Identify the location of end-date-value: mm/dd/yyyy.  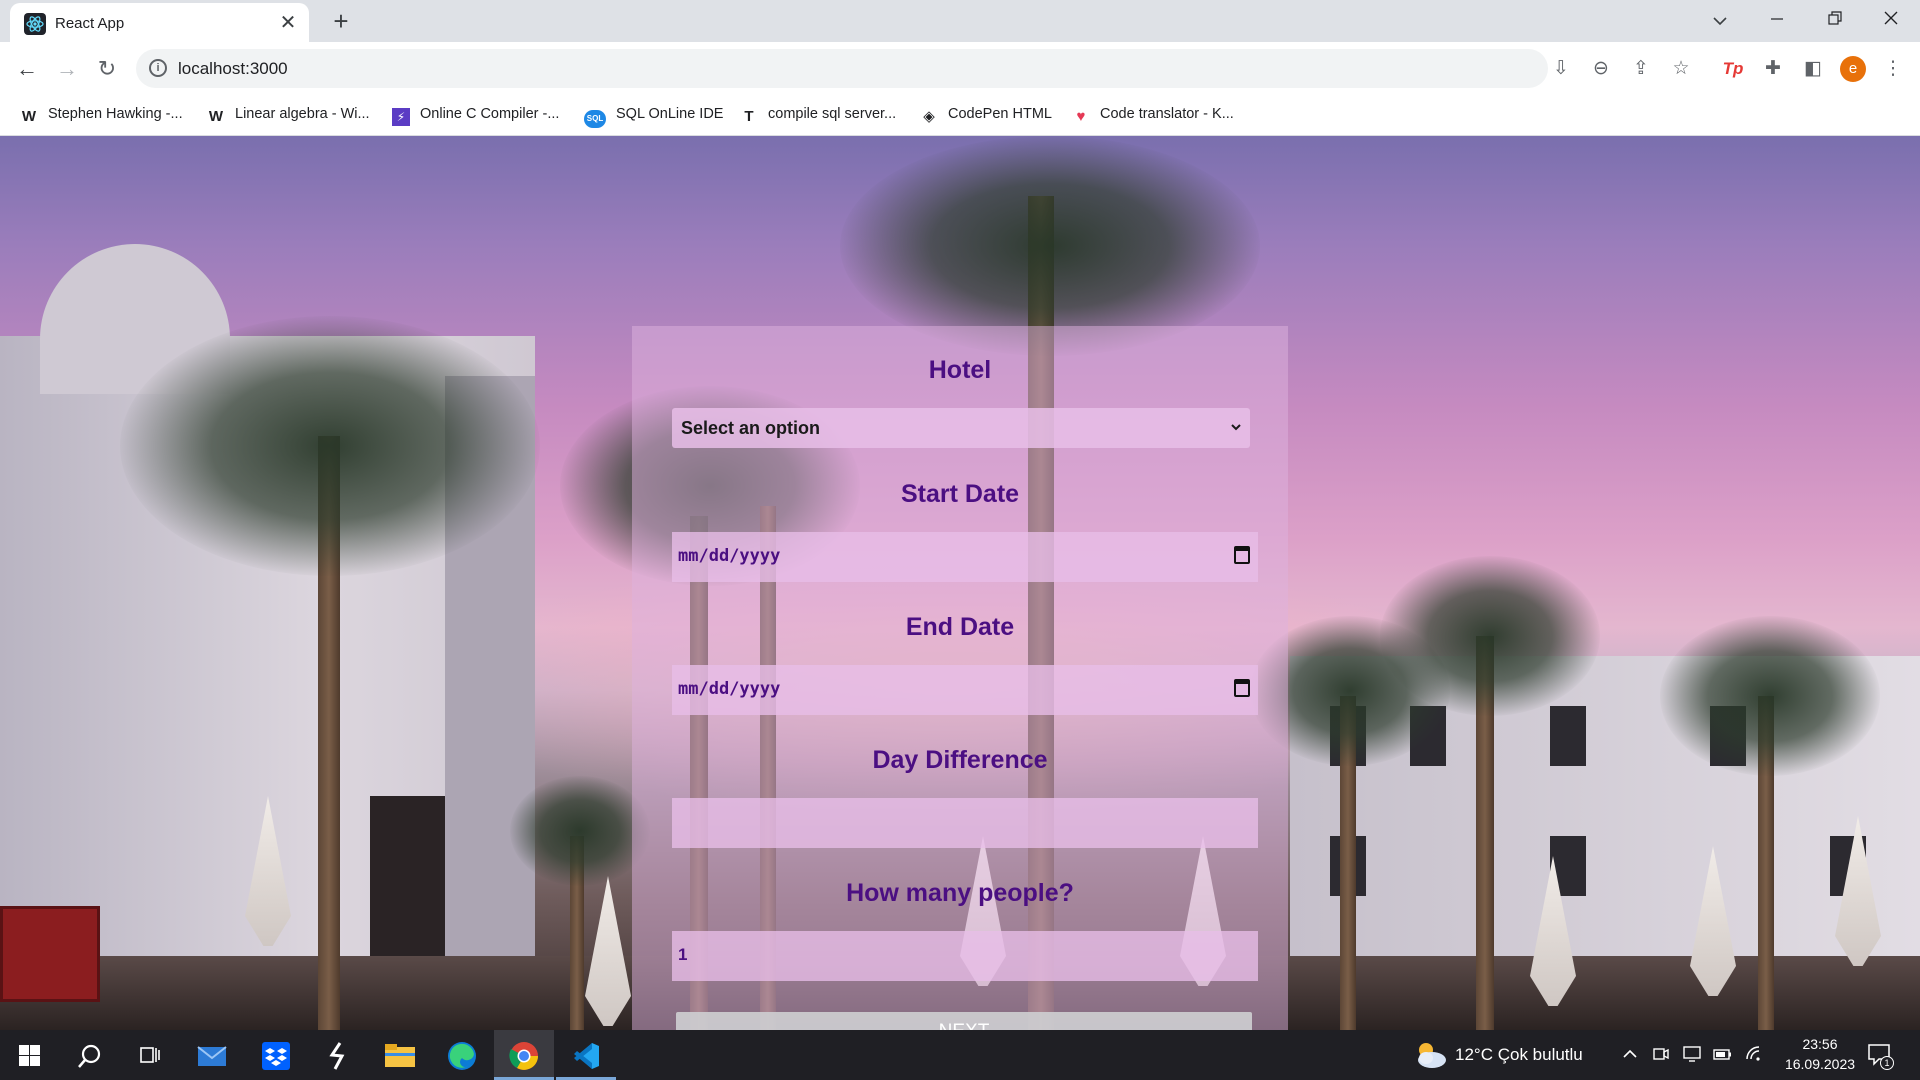
(729, 689).